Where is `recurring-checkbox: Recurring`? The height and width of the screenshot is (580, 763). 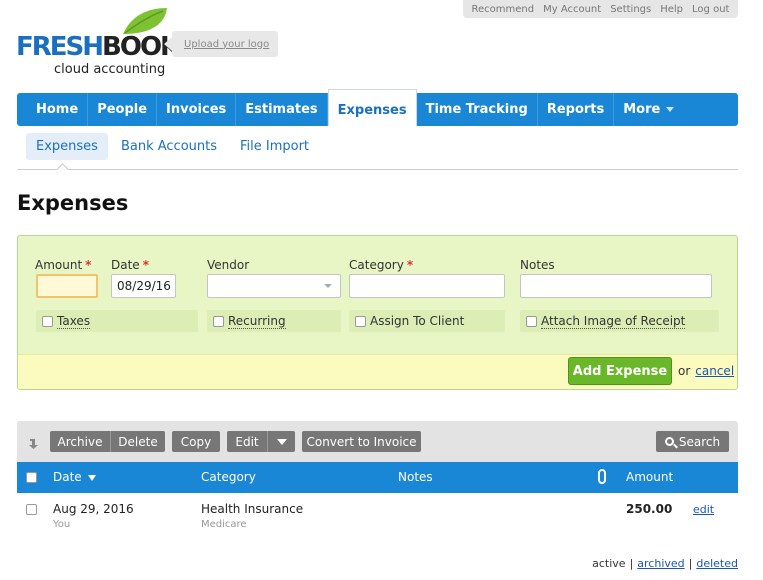 recurring-checkbox: Recurring is located at coordinates (274, 321).